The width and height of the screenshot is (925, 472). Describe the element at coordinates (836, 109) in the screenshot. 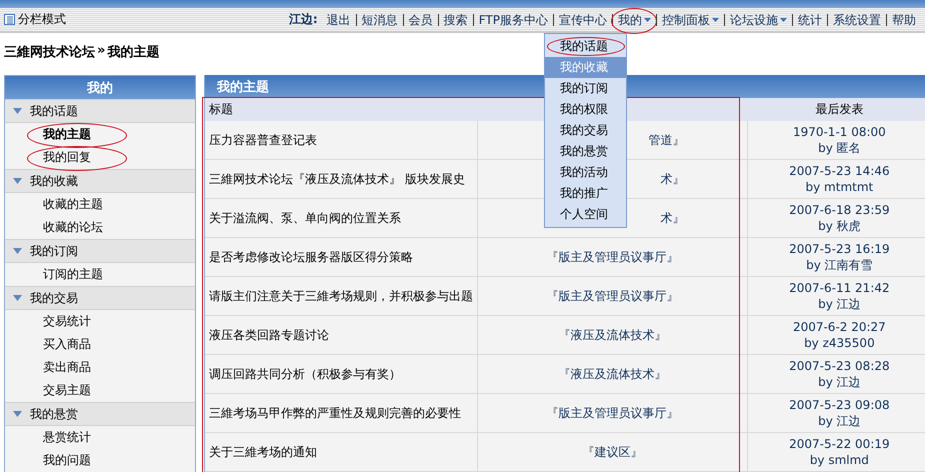

I see `column-header: 最后发表` at that location.